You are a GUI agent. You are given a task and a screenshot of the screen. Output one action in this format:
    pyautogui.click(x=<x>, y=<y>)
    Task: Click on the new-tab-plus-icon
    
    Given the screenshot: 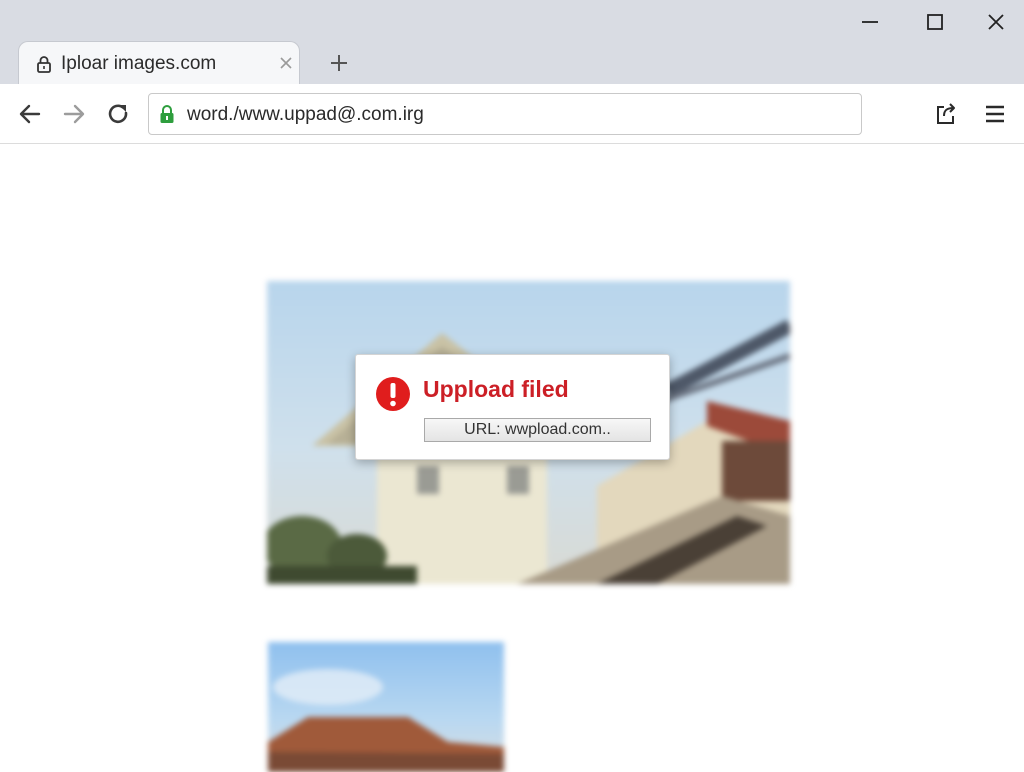 What is the action you would take?
    pyautogui.click(x=339, y=63)
    